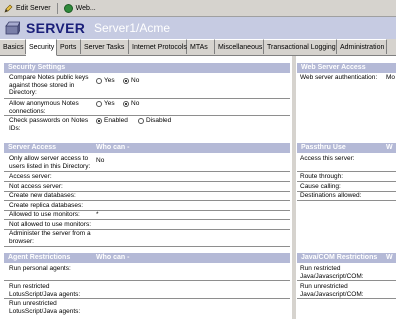  Describe the element at coordinates (100, 161) in the screenshot. I see `only-allow-value: No` at that location.